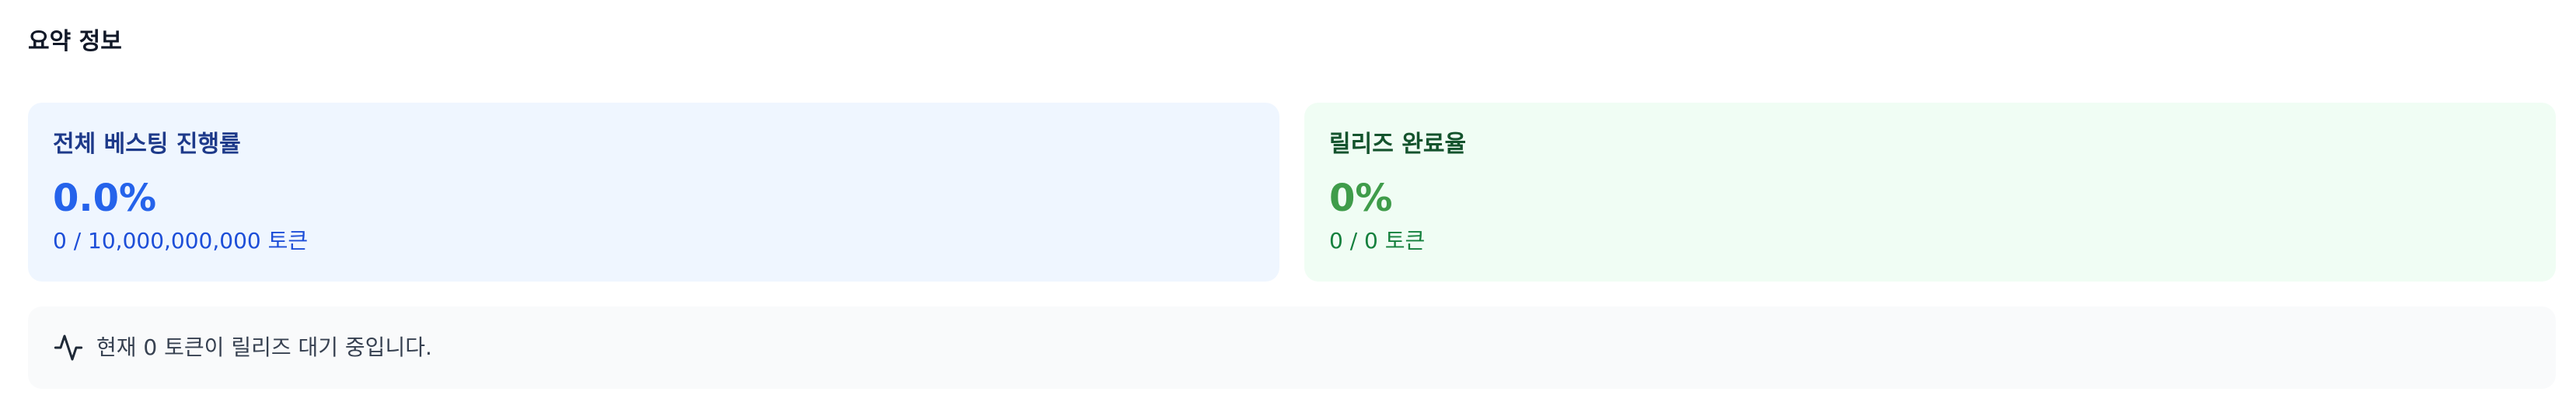 This screenshot has width=2576, height=420. What do you see at coordinates (75, 42) in the screenshot?
I see `section-title: 요약 정보` at bounding box center [75, 42].